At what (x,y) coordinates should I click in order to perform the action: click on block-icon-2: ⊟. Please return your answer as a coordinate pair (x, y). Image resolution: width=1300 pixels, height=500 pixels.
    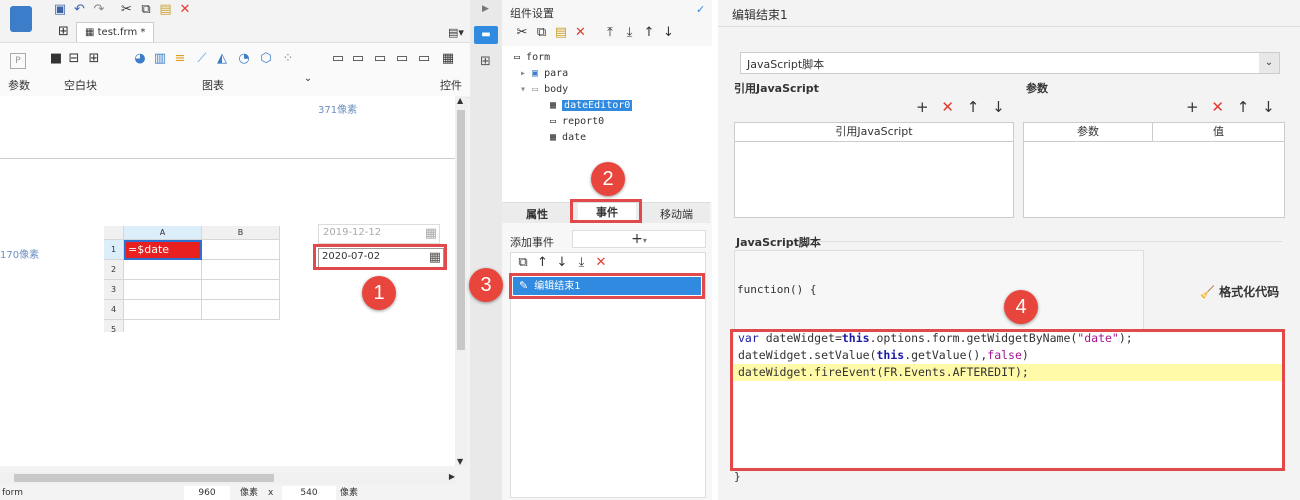
    Looking at the image, I should click on (74, 59).